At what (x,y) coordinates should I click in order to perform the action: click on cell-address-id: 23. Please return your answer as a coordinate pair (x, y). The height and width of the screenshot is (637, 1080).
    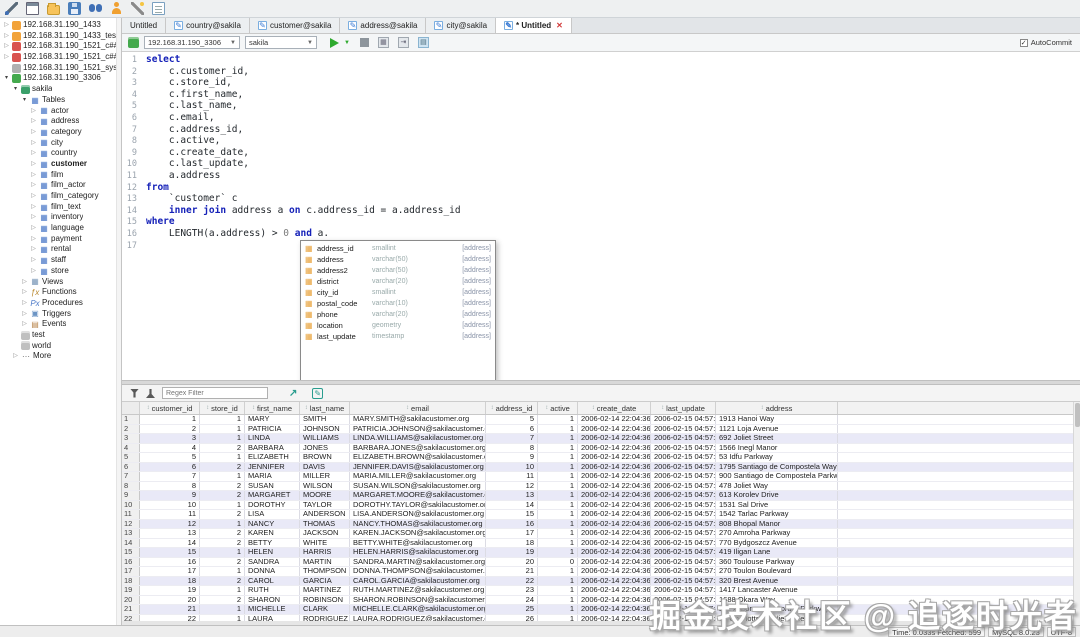
    Looking at the image, I should click on (512, 590).